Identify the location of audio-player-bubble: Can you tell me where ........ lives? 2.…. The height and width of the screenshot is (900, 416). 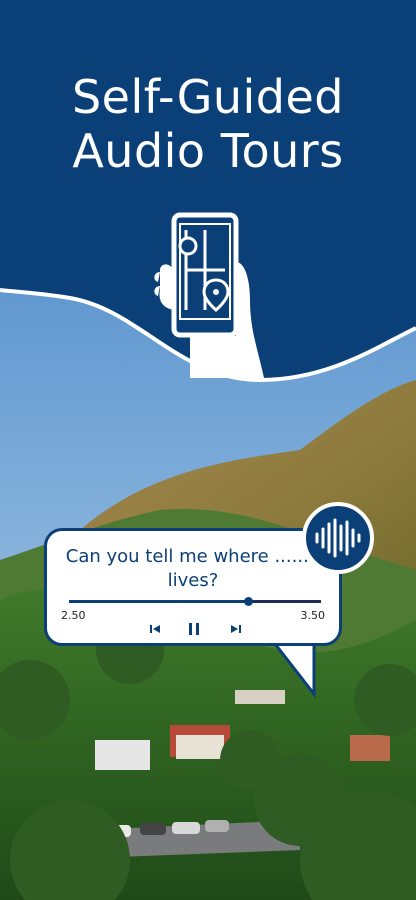
(193, 587).